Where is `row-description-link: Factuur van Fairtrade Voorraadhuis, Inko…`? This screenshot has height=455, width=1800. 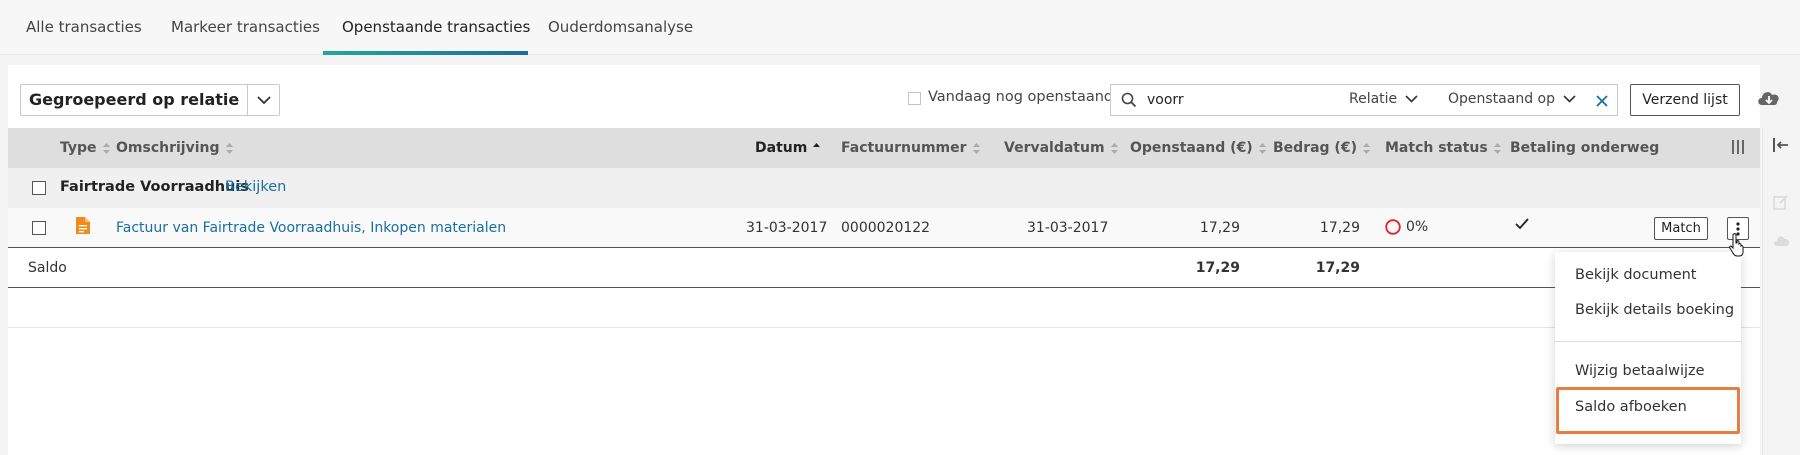
row-description-link: Factuur van Fairtrade Voorraadhuis, Inko… is located at coordinates (311, 228).